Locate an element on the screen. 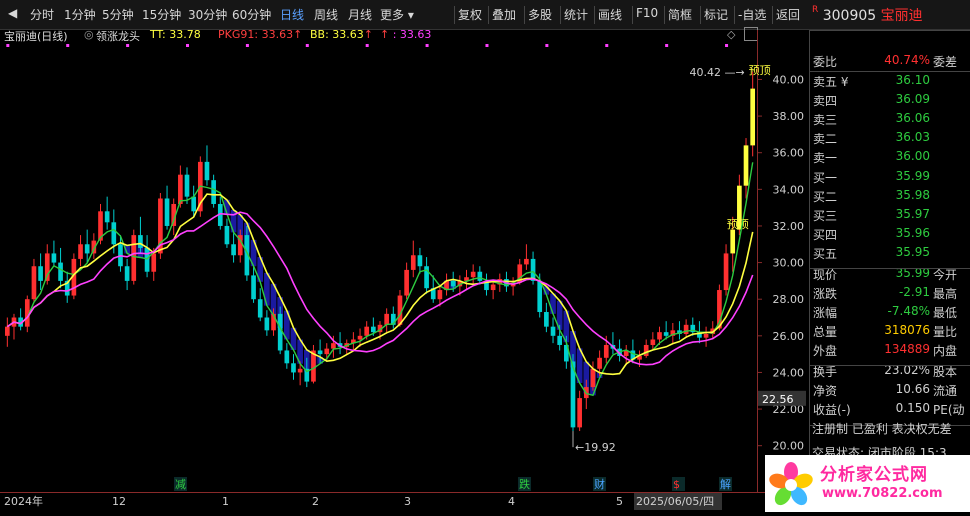 The width and height of the screenshot is (970, 516). quote-divider is located at coordinates (889, 365).